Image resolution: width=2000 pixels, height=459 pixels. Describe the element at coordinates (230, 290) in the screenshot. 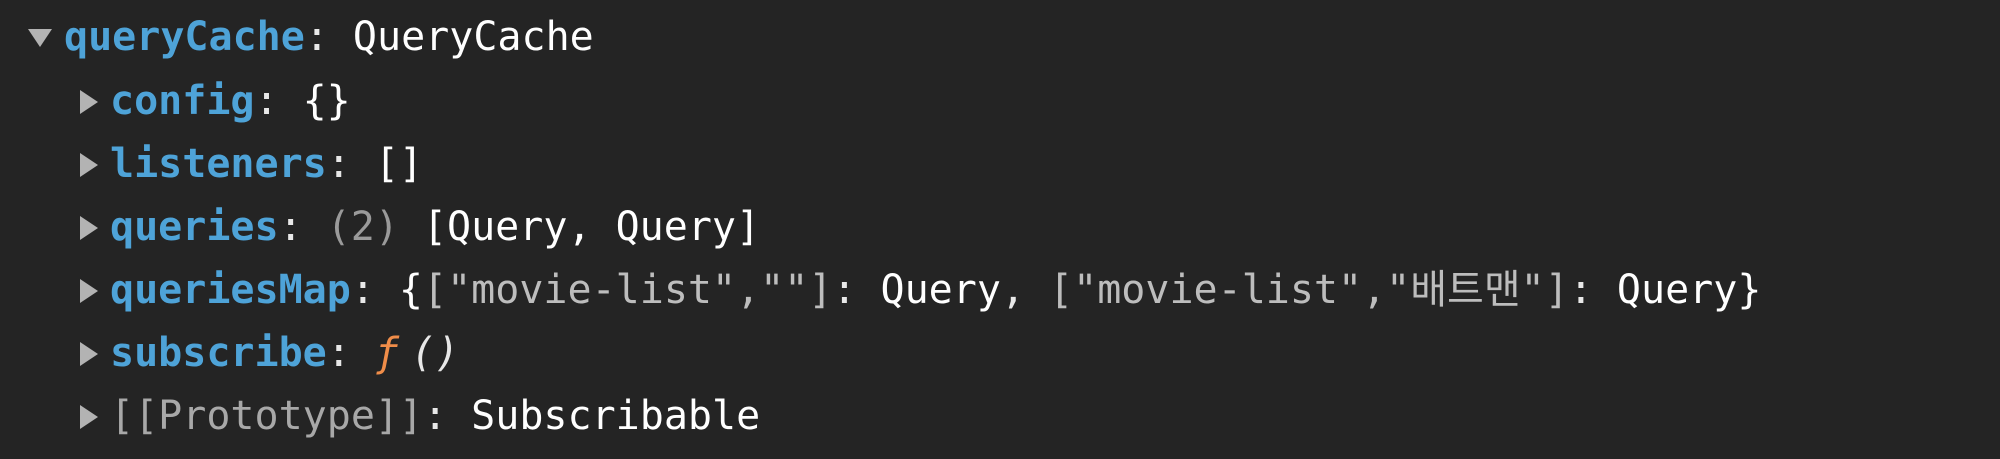

I see `property-key: queriesMap` at that location.